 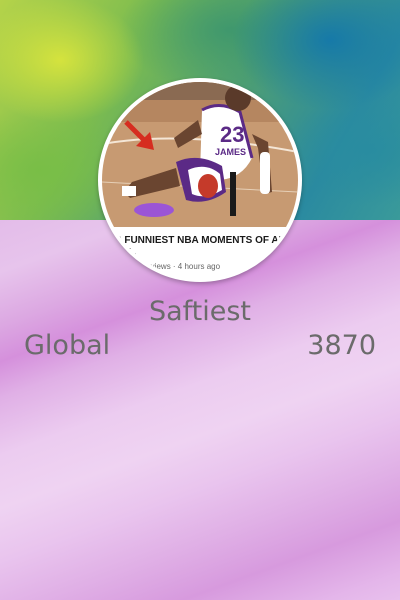 I want to click on rank-label: Global, so click(x=67, y=345).